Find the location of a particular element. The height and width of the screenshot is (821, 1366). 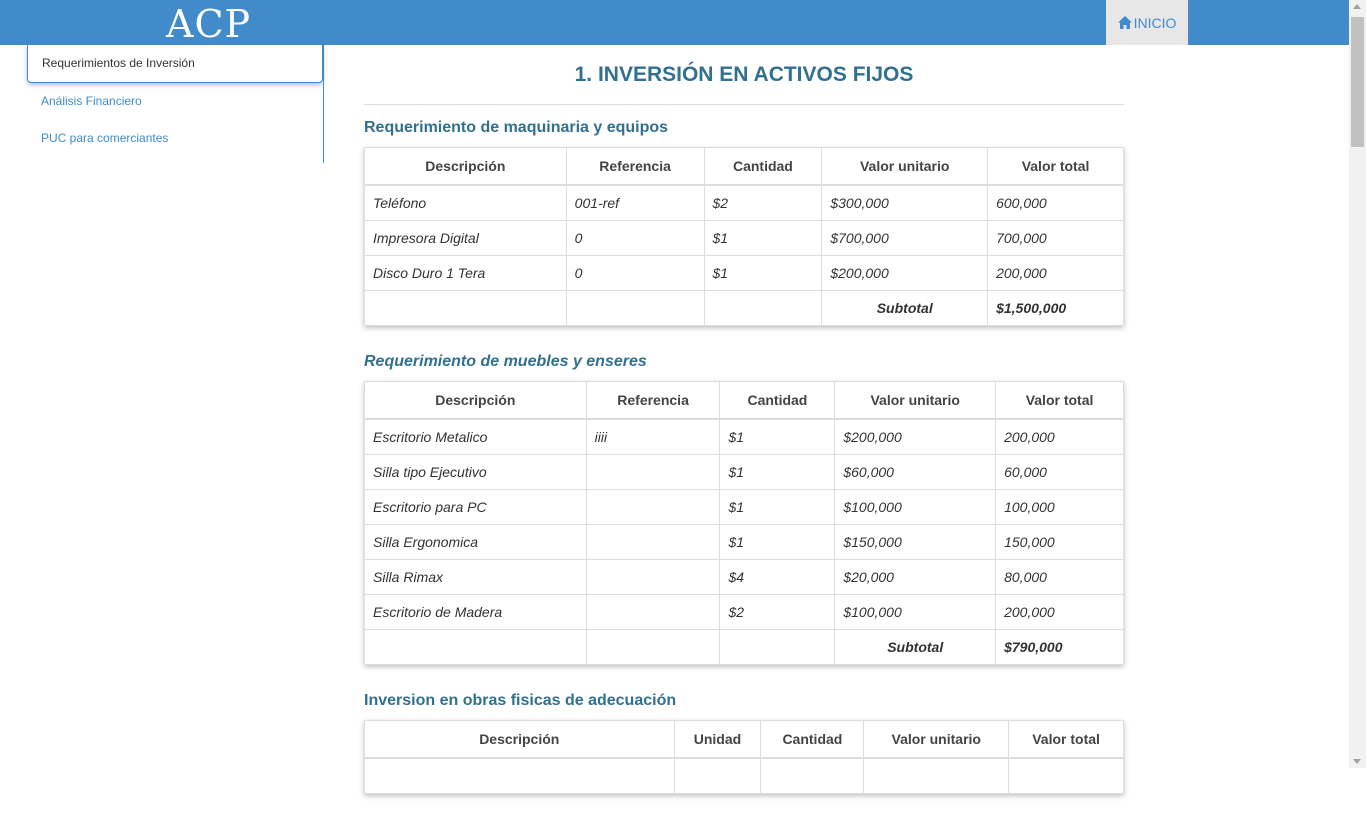

table-row: Impresora Digital 0 $1 $700,000 700,000 is located at coordinates (744, 238).